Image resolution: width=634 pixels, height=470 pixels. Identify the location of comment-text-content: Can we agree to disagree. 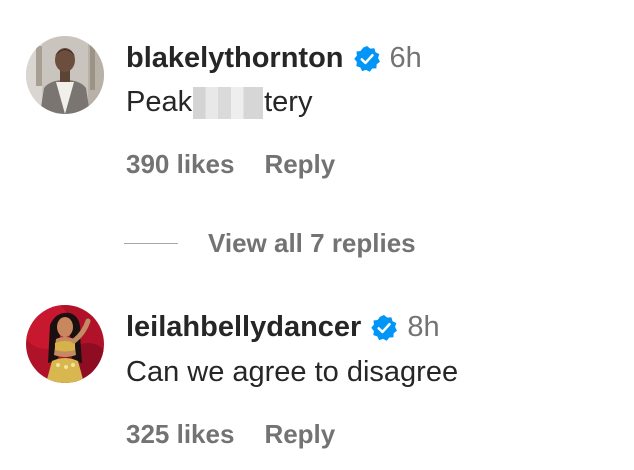
(292, 372).